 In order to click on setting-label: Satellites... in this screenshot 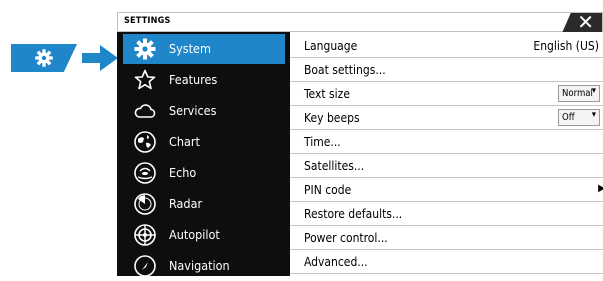, I will do `click(334, 166)`.